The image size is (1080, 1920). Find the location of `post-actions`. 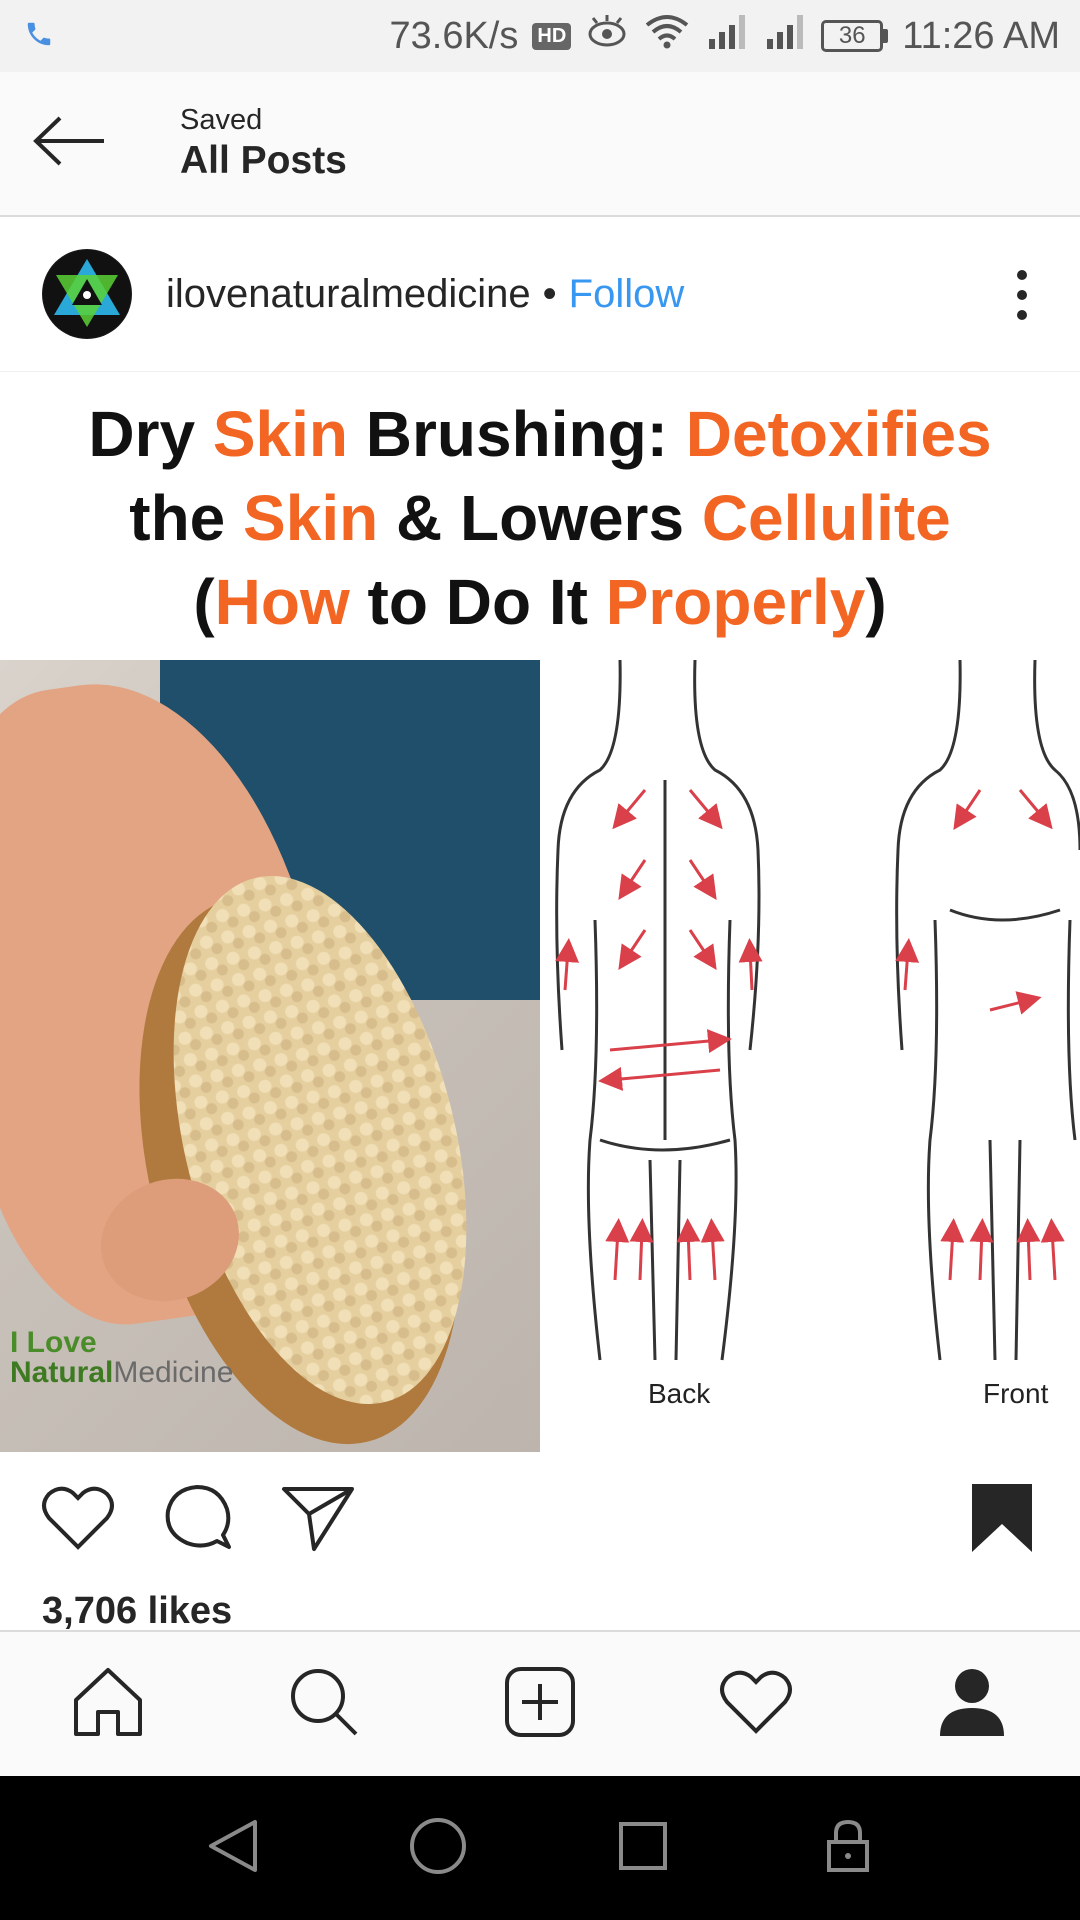

post-actions is located at coordinates (540, 1522).